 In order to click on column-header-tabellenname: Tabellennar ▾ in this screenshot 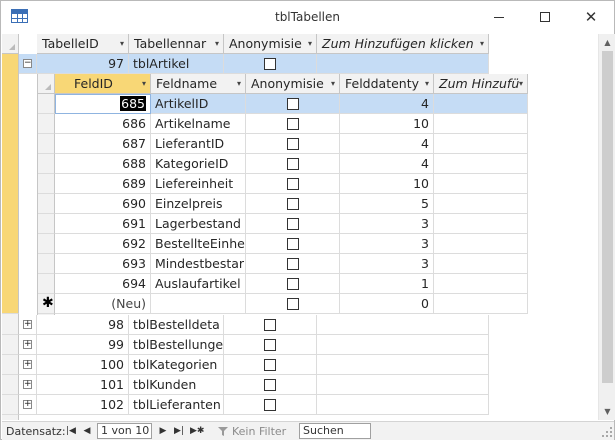, I will do `click(176, 44)`.